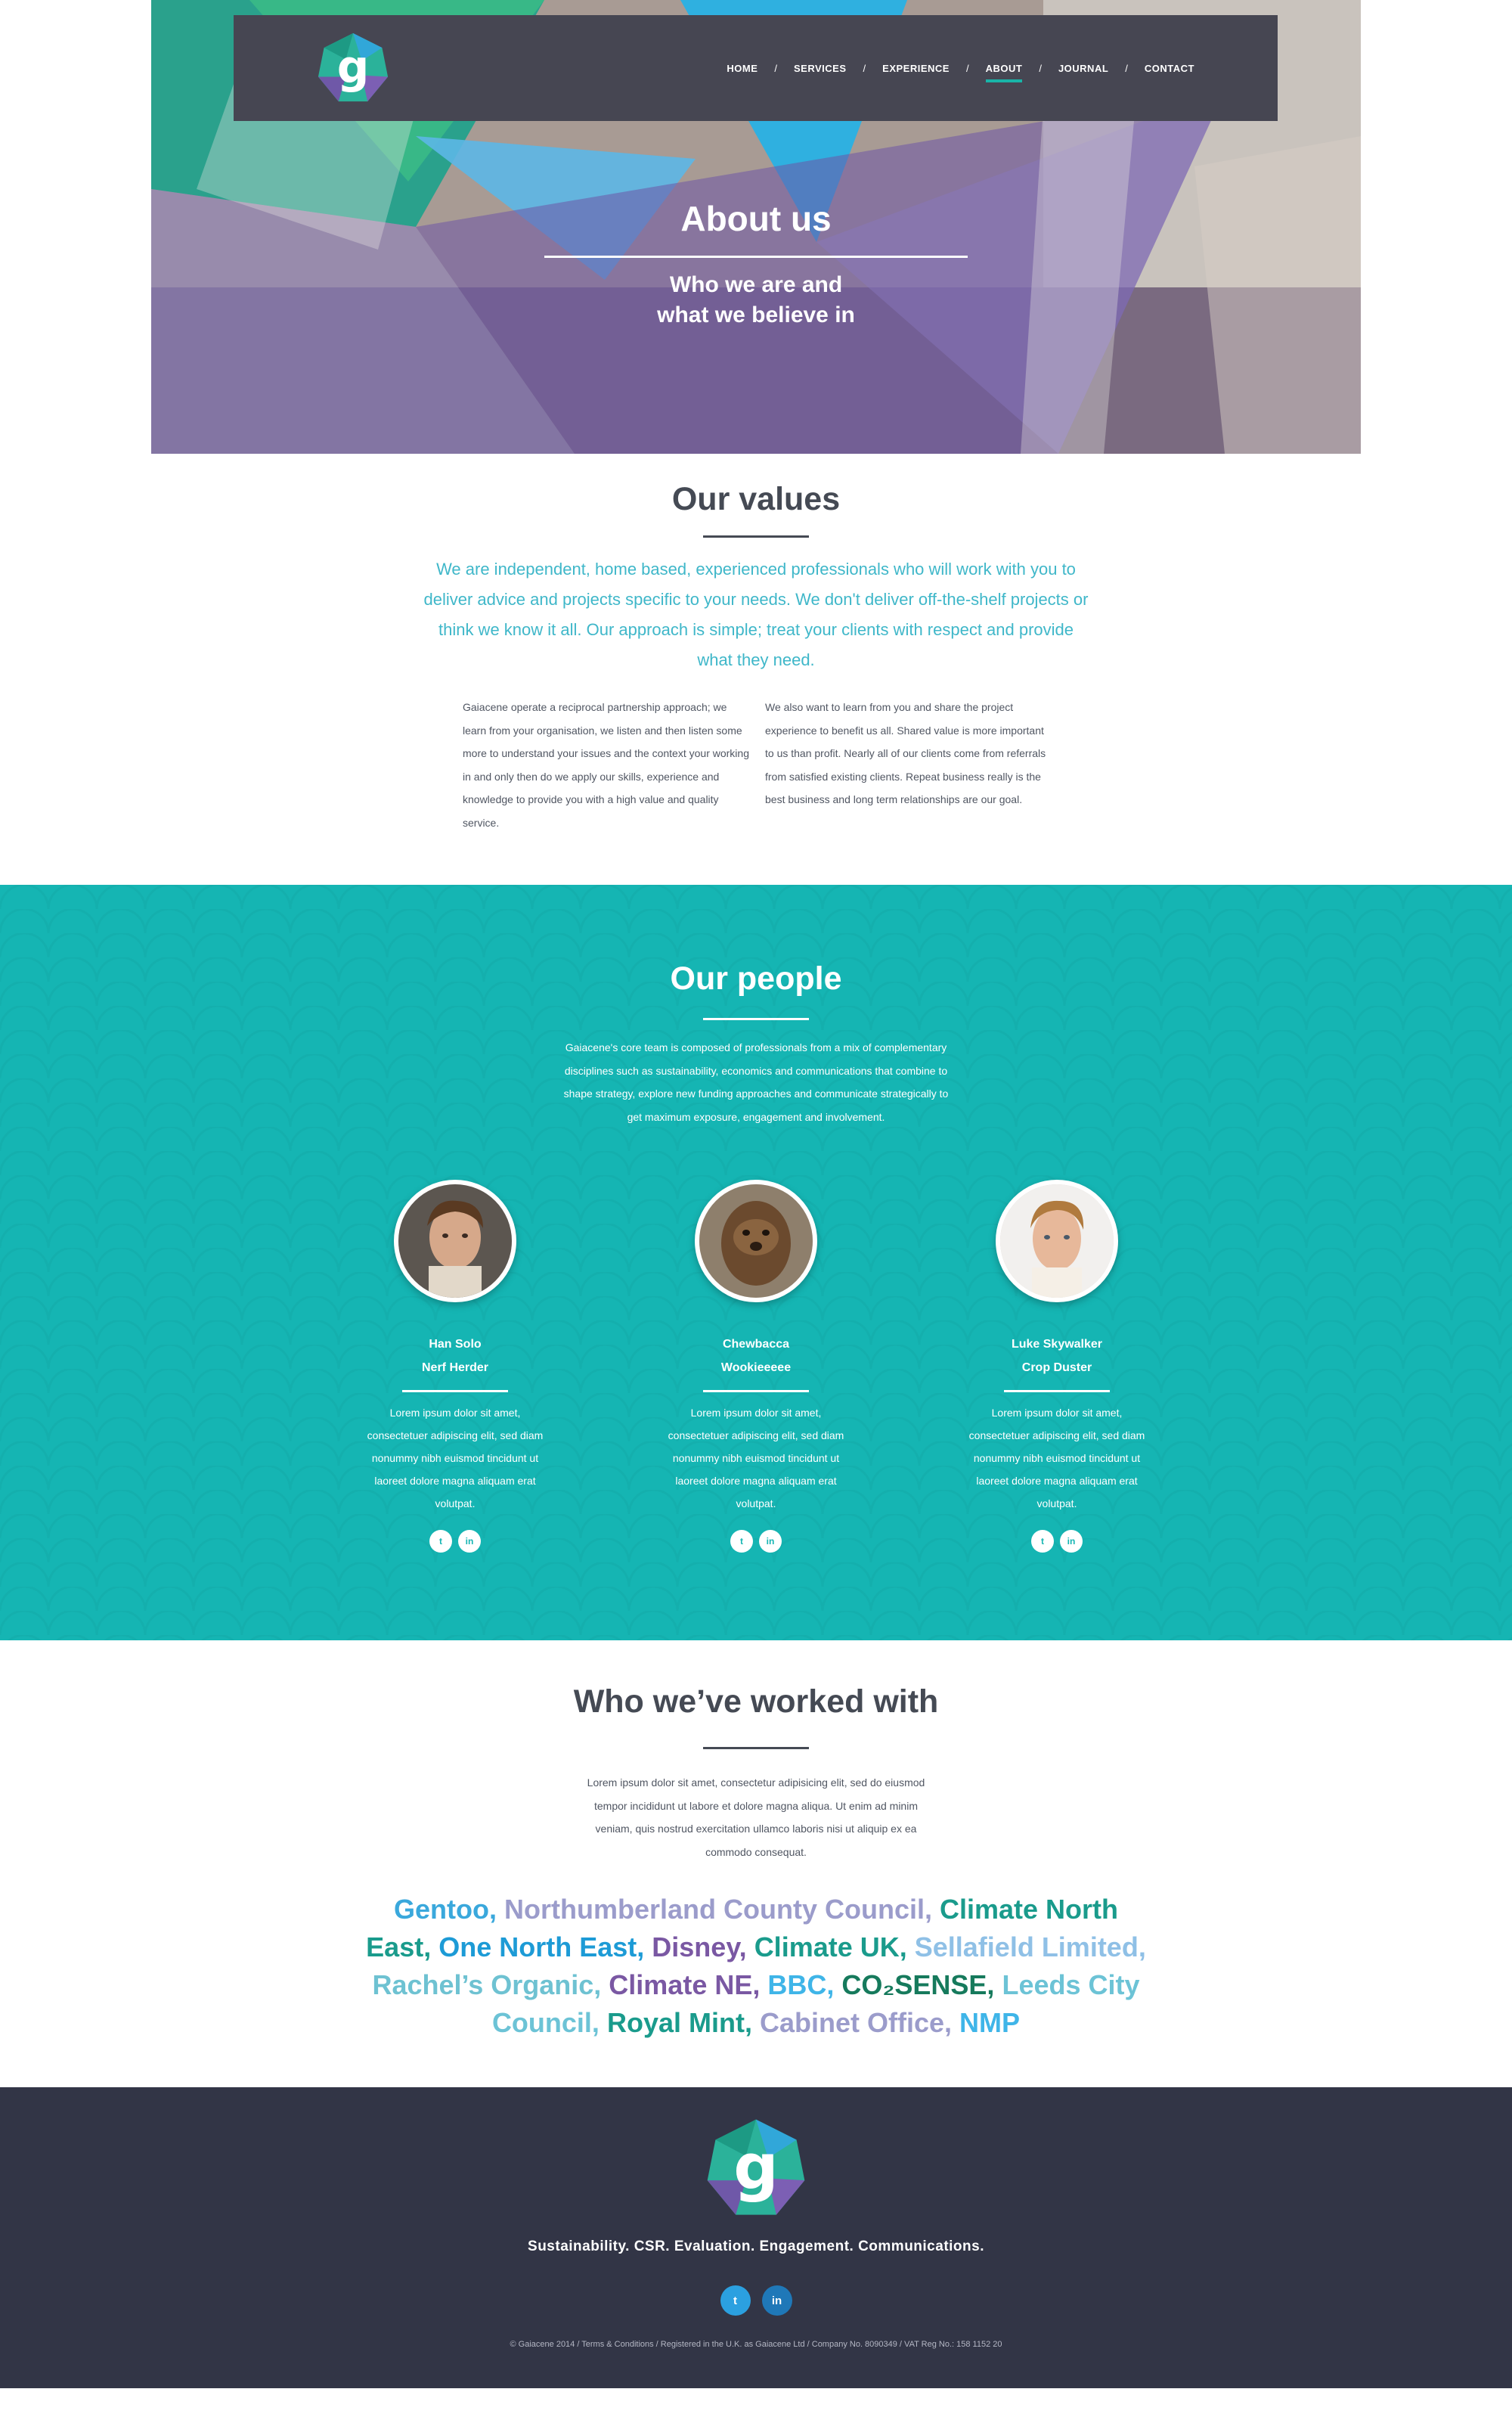 Image resolution: width=1512 pixels, height=2420 pixels. Describe the element at coordinates (541, 1946) in the screenshot. I see `client-name: One North East,` at that location.